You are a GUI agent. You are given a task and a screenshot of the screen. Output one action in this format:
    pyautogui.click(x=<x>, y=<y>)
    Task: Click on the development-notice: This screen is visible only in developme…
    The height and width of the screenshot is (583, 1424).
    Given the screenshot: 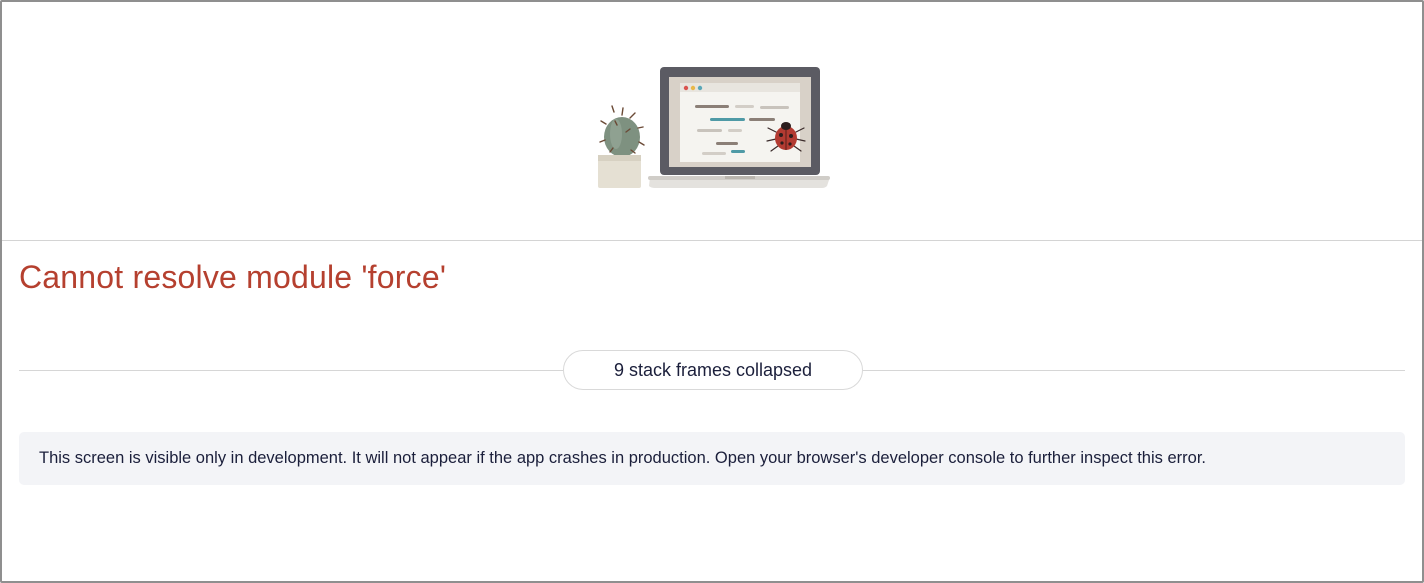 What is the action you would take?
    pyautogui.click(x=712, y=458)
    